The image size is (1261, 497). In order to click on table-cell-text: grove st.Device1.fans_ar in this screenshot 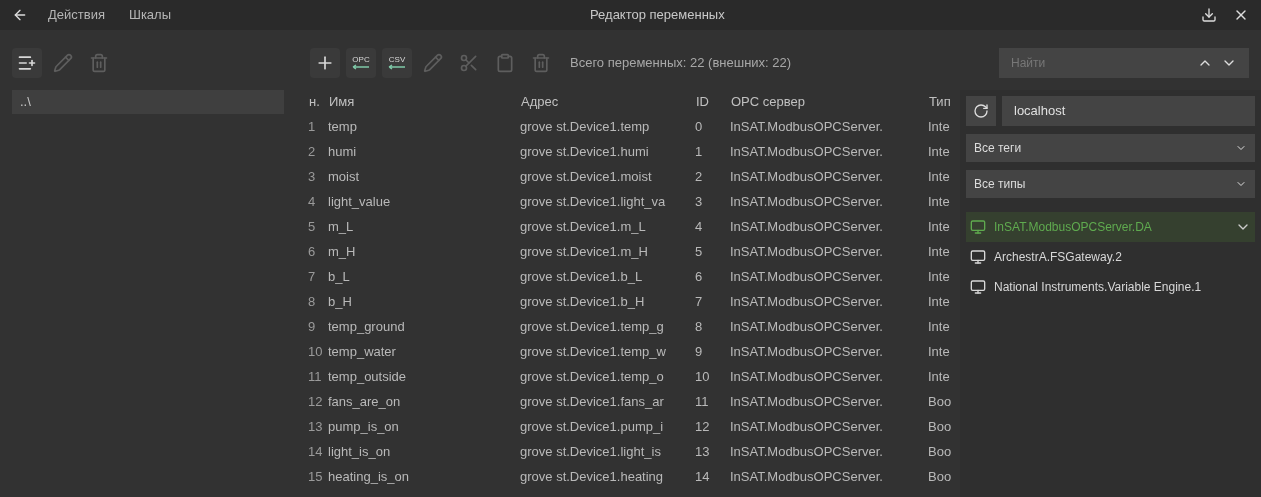, I will do `click(592, 401)`.